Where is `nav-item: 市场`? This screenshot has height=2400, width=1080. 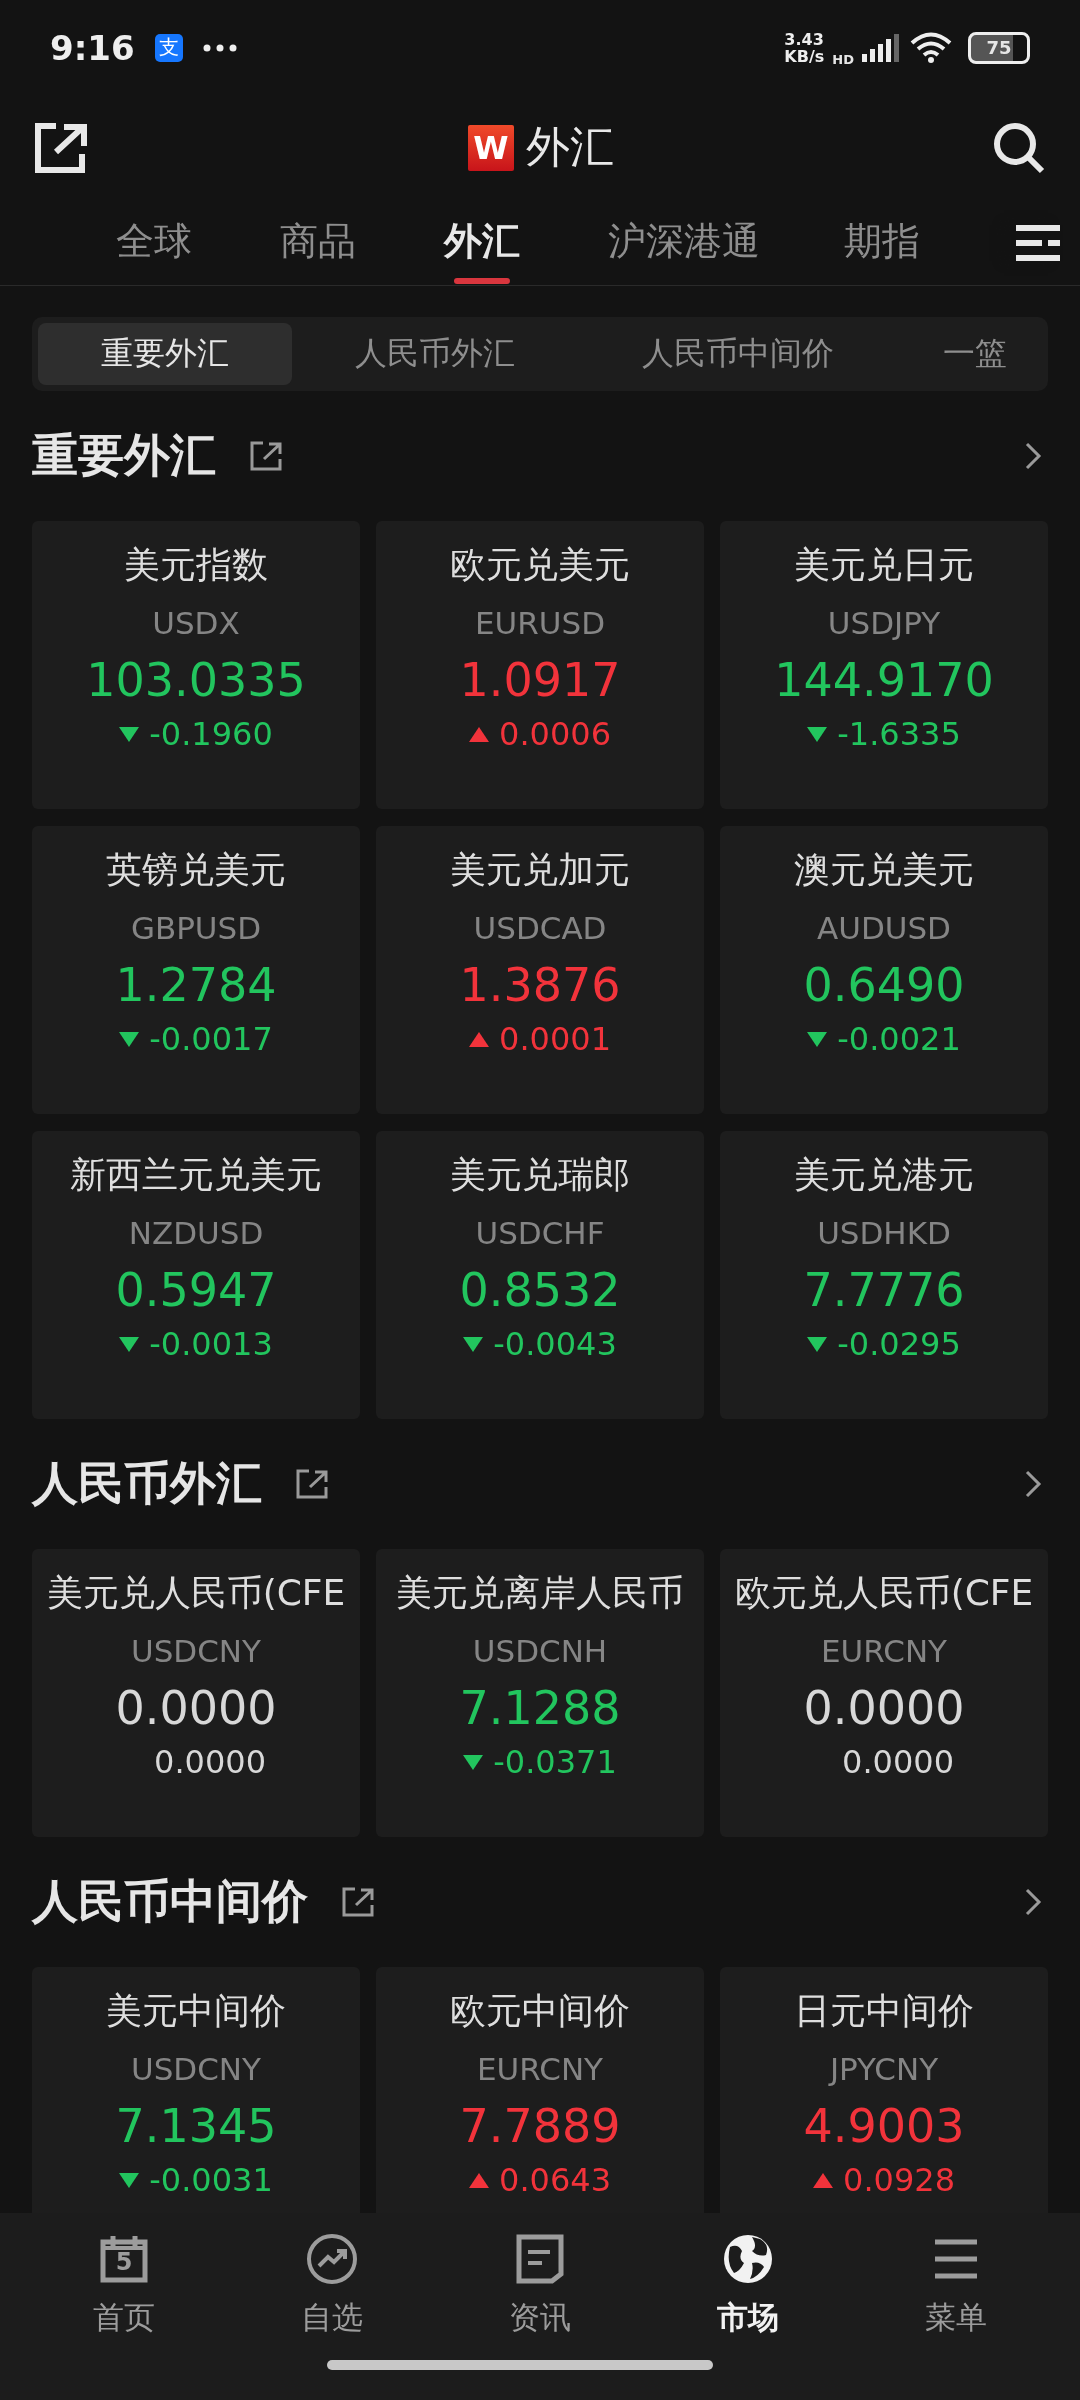 nav-item: 市场 is located at coordinates (748, 2306).